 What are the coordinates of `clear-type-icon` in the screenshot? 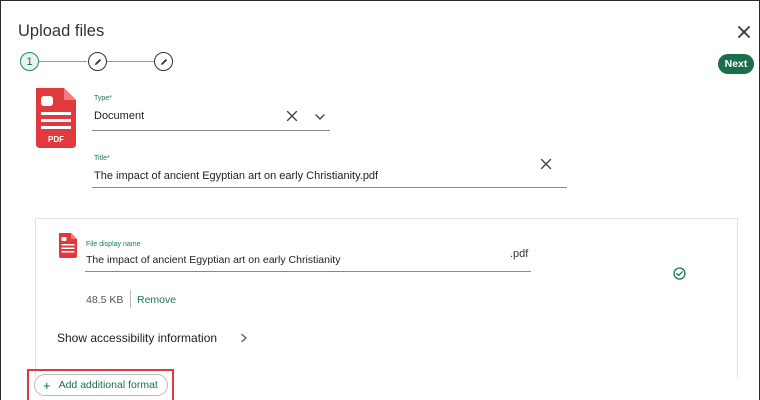 It's located at (292, 116).